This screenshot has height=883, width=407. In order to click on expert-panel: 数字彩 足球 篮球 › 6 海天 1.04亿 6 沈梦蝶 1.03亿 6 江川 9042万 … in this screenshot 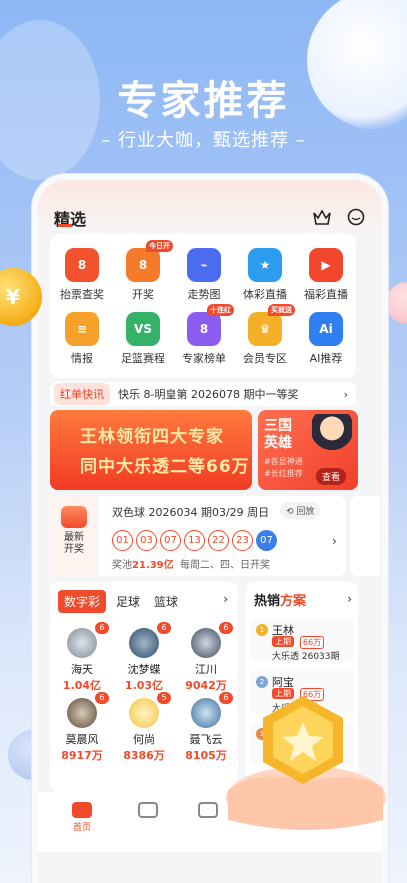, I will do `click(144, 687)`.